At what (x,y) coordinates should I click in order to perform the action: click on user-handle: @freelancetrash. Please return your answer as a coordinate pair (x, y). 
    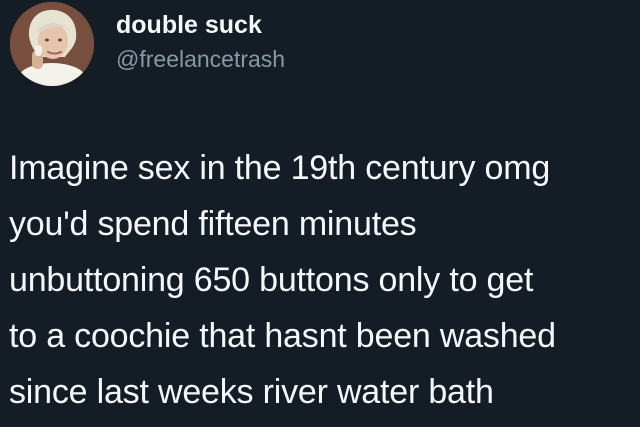
    Looking at the image, I should click on (200, 59).